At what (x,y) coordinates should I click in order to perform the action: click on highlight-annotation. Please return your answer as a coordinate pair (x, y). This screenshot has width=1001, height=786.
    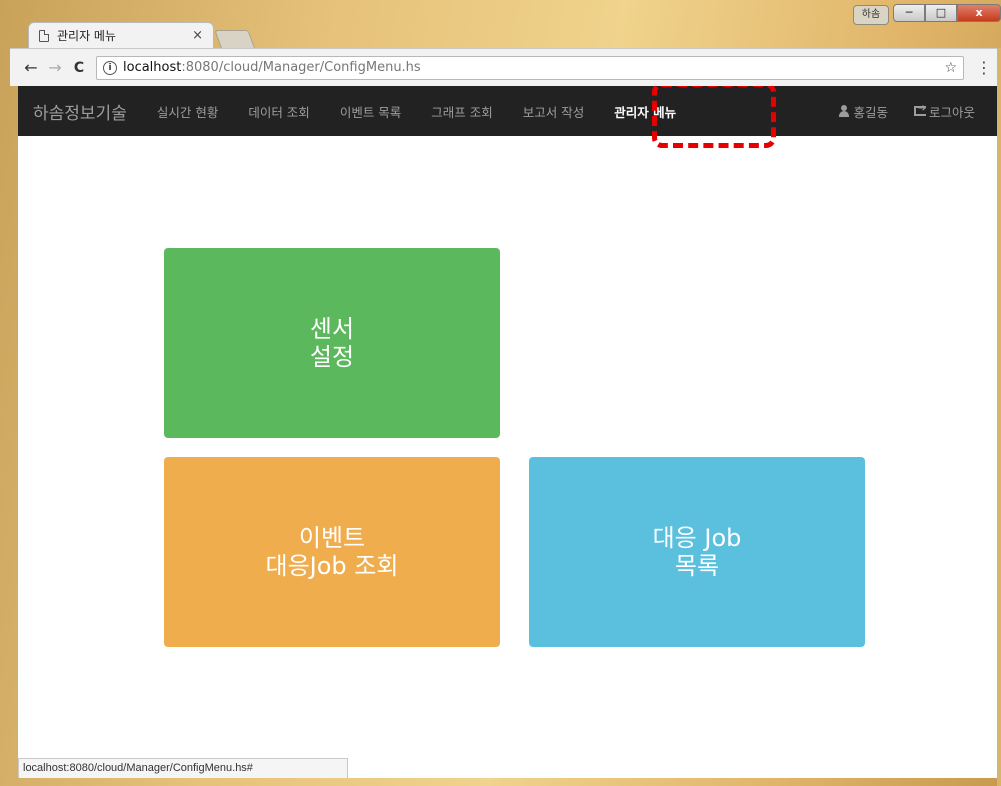
    Looking at the image, I should click on (714, 117).